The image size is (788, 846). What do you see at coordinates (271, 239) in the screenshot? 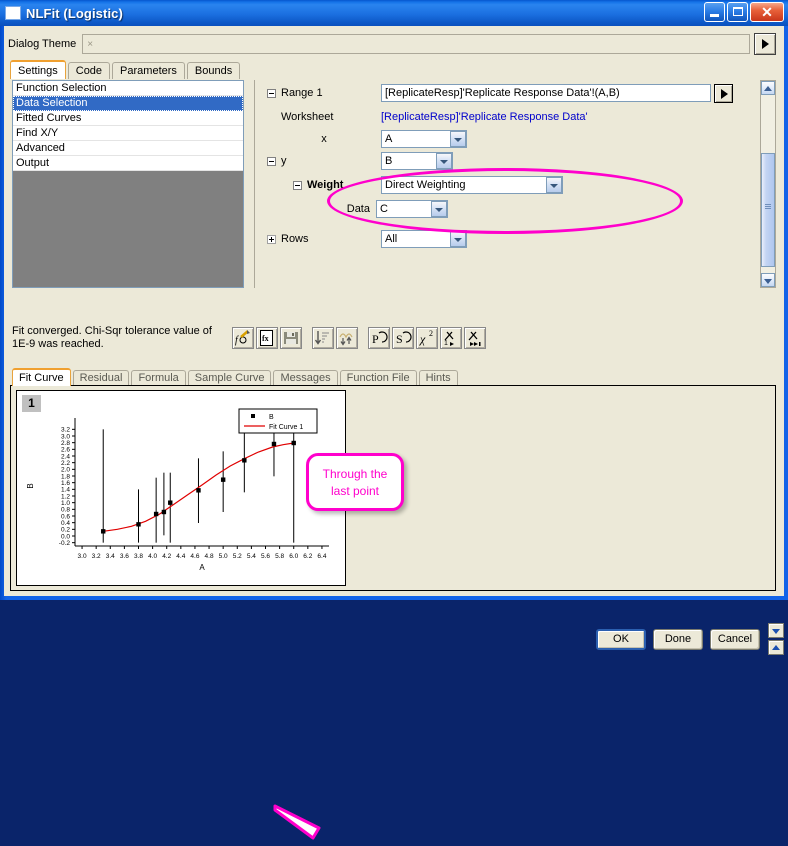
I see `rows-expand-toggle-icon` at bounding box center [271, 239].